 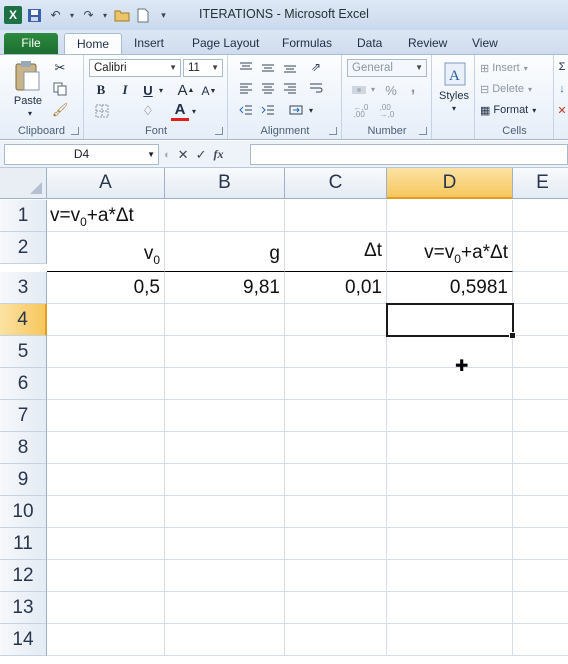 What do you see at coordinates (455, 74) in the screenshot?
I see `styles-icon: A` at bounding box center [455, 74].